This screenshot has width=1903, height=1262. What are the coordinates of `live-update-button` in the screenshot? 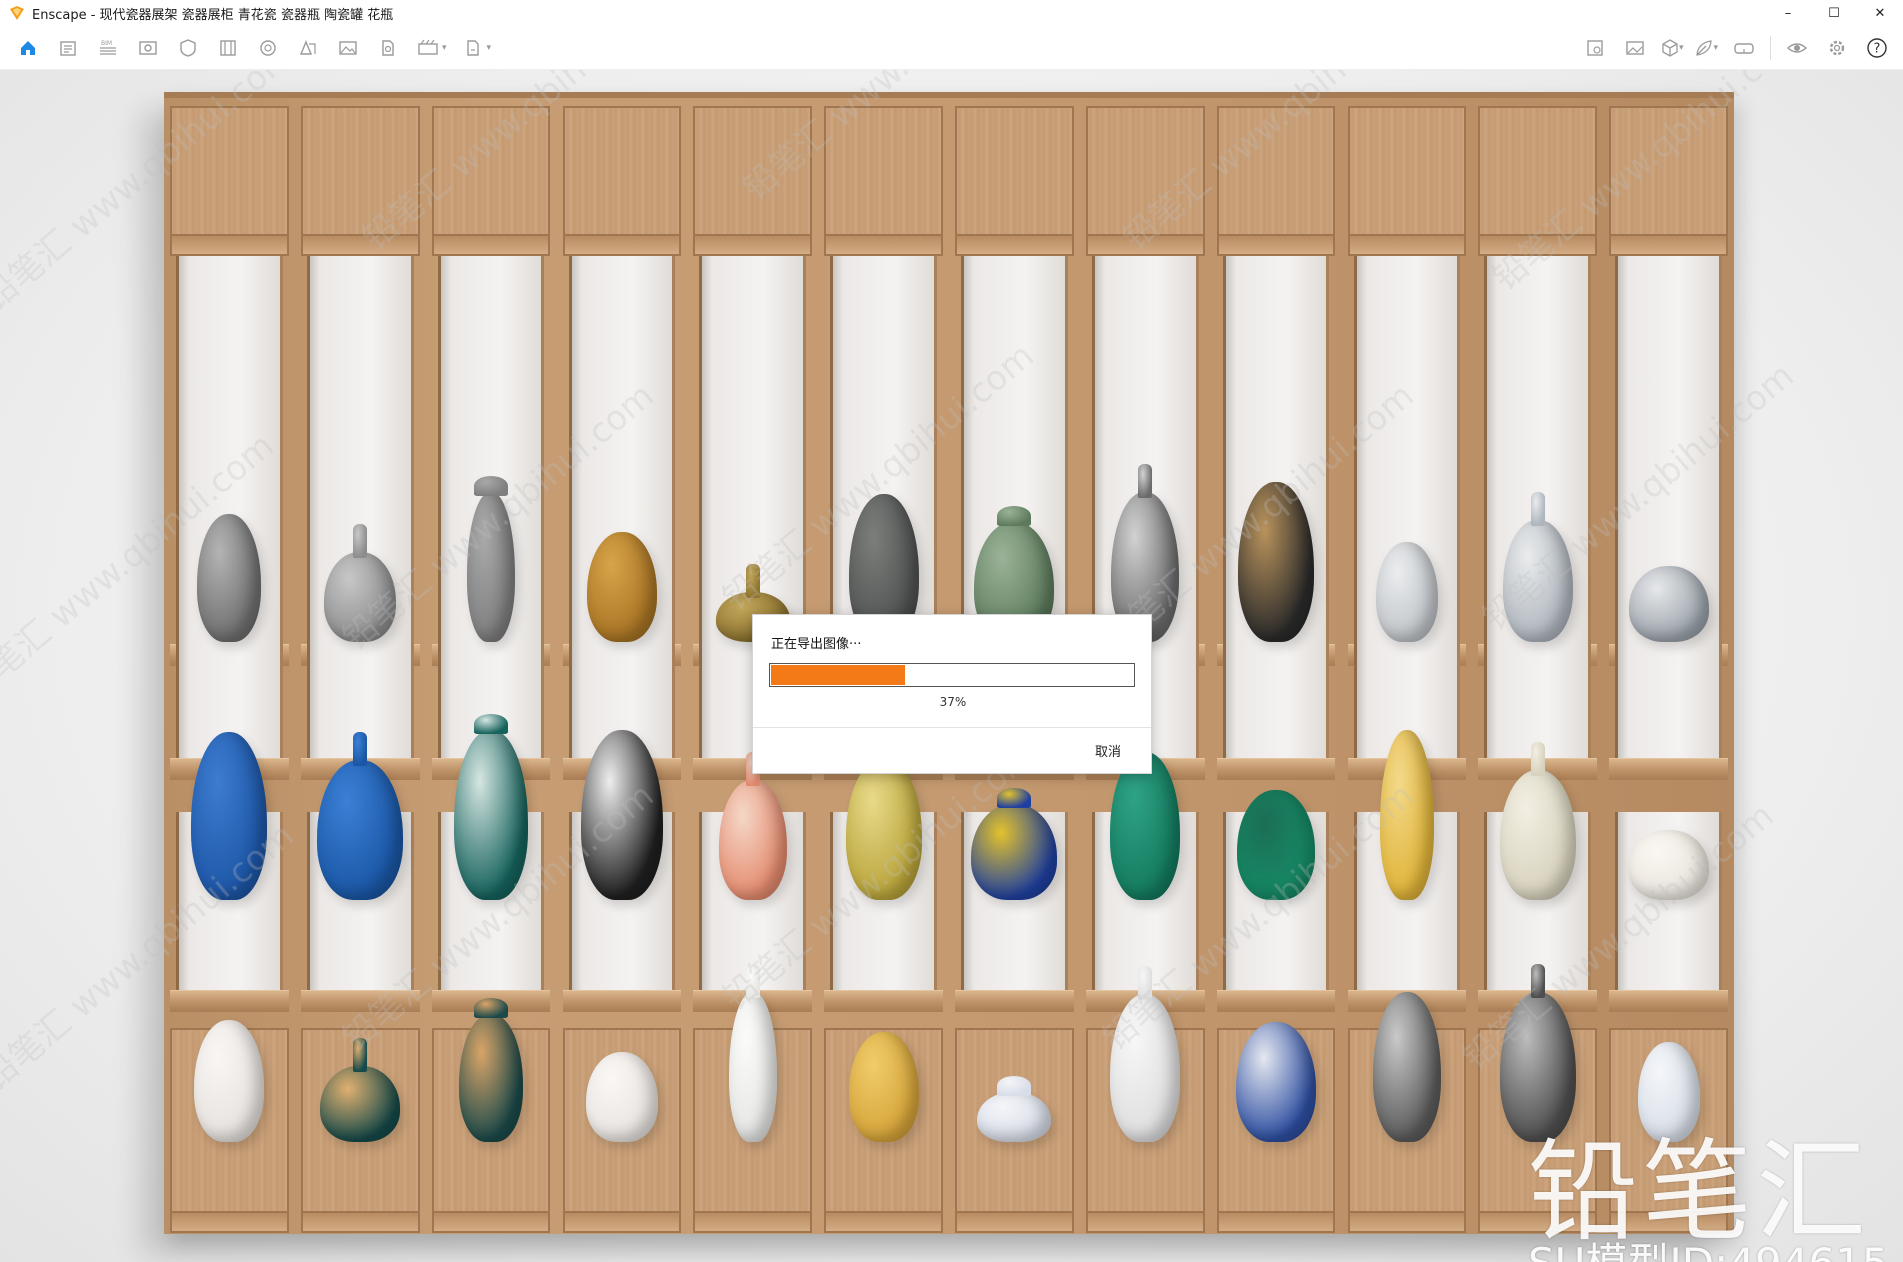 It's located at (1797, 48).